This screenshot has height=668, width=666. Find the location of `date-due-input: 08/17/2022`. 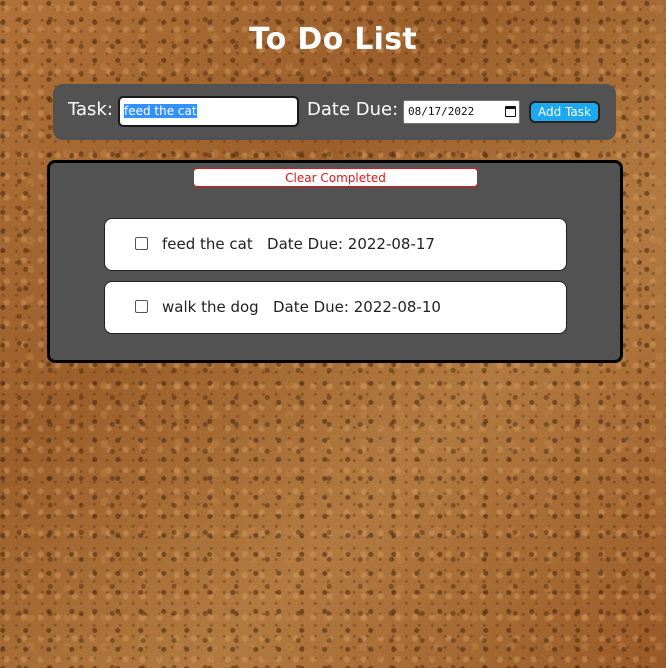

date-due-input: 08/17/2022 is located at coordinates (461, 112).